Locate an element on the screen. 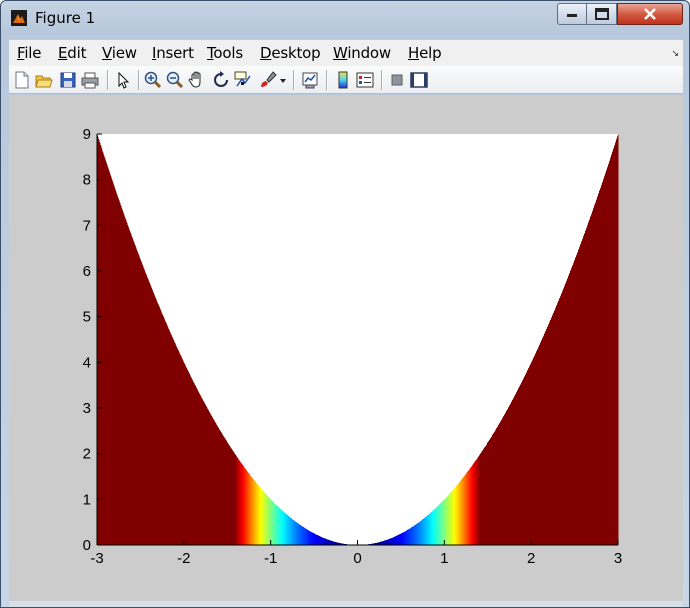  close-button is located at coordinates (650, 14).